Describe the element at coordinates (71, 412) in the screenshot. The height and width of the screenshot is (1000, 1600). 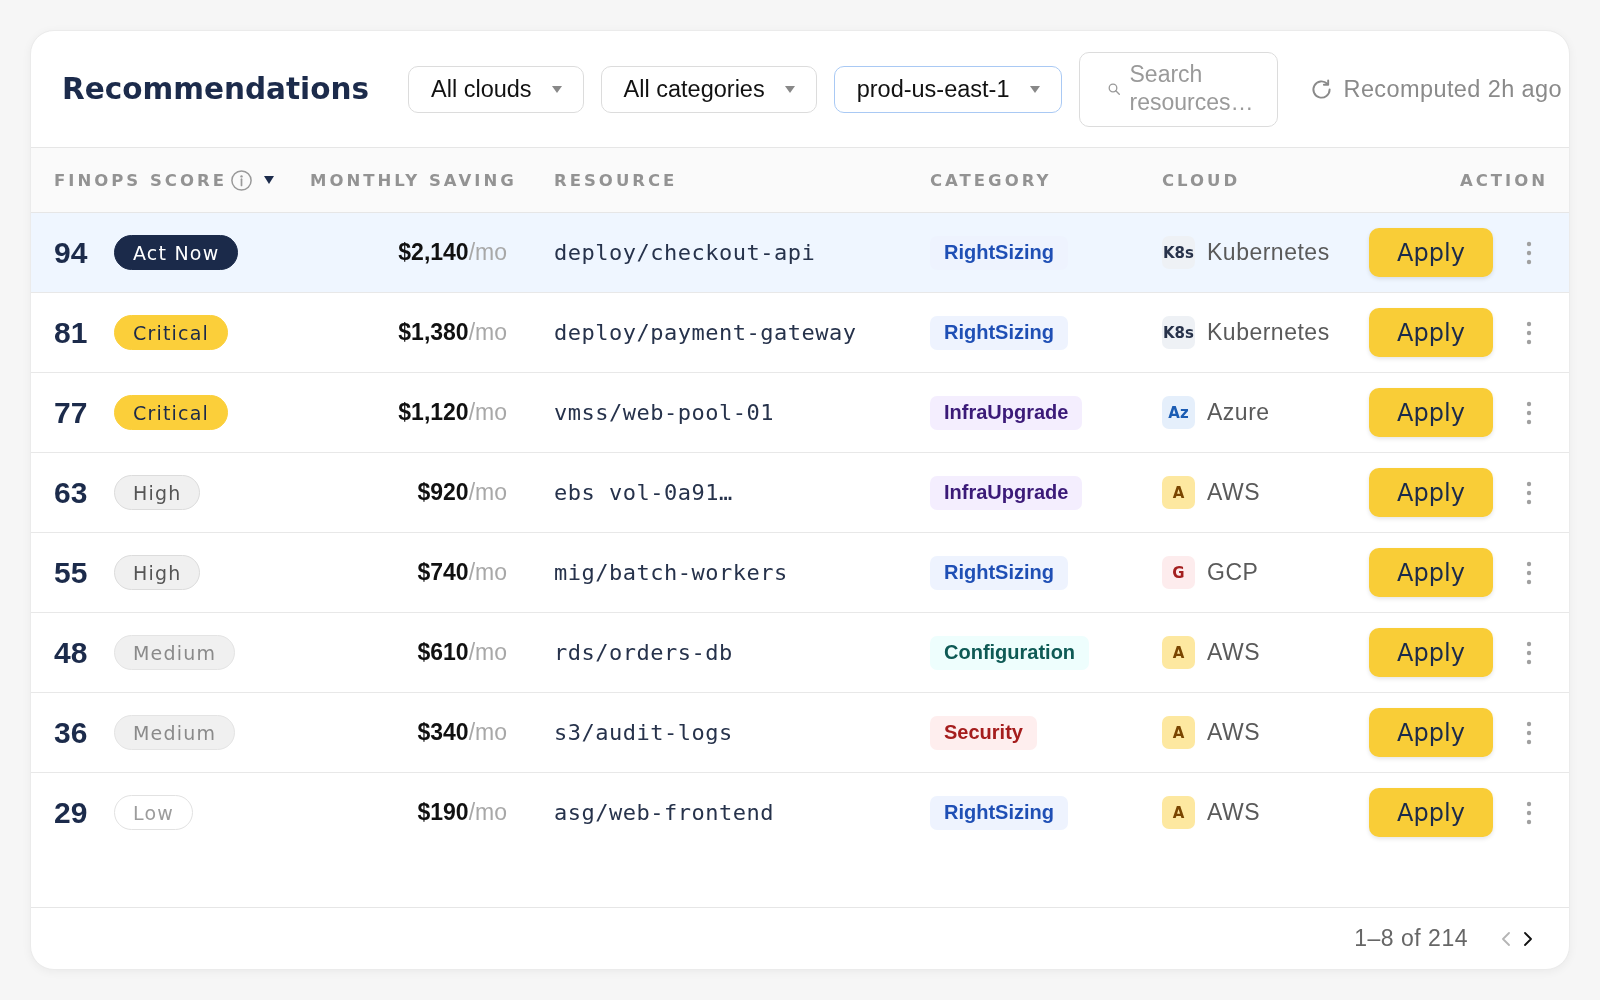
I see `finops-score: 77` at that location.